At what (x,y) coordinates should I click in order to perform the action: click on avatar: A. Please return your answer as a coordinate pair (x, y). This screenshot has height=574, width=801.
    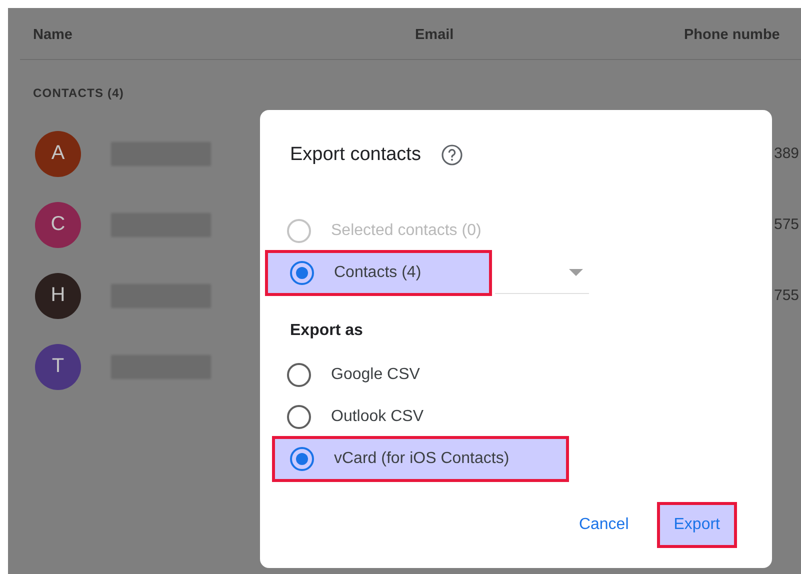
    Looking at the image, I should click on (58, 153).